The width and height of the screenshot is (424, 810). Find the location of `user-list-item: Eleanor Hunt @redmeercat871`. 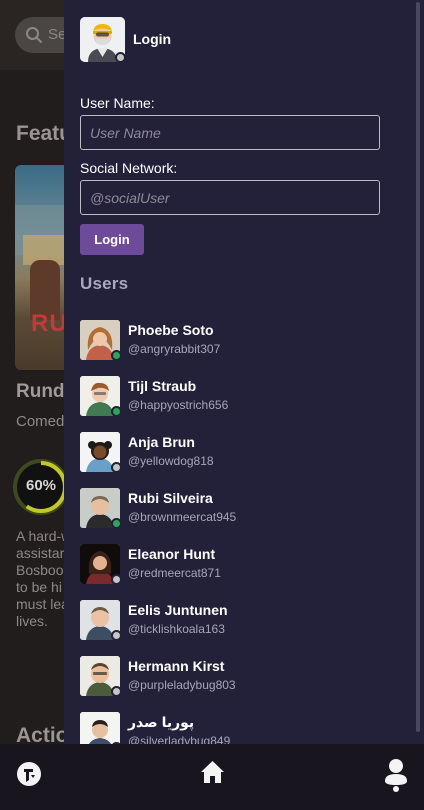

user-list-item: Eleanor Hunt @redmeercat871 is located at coordinates (245, 566).